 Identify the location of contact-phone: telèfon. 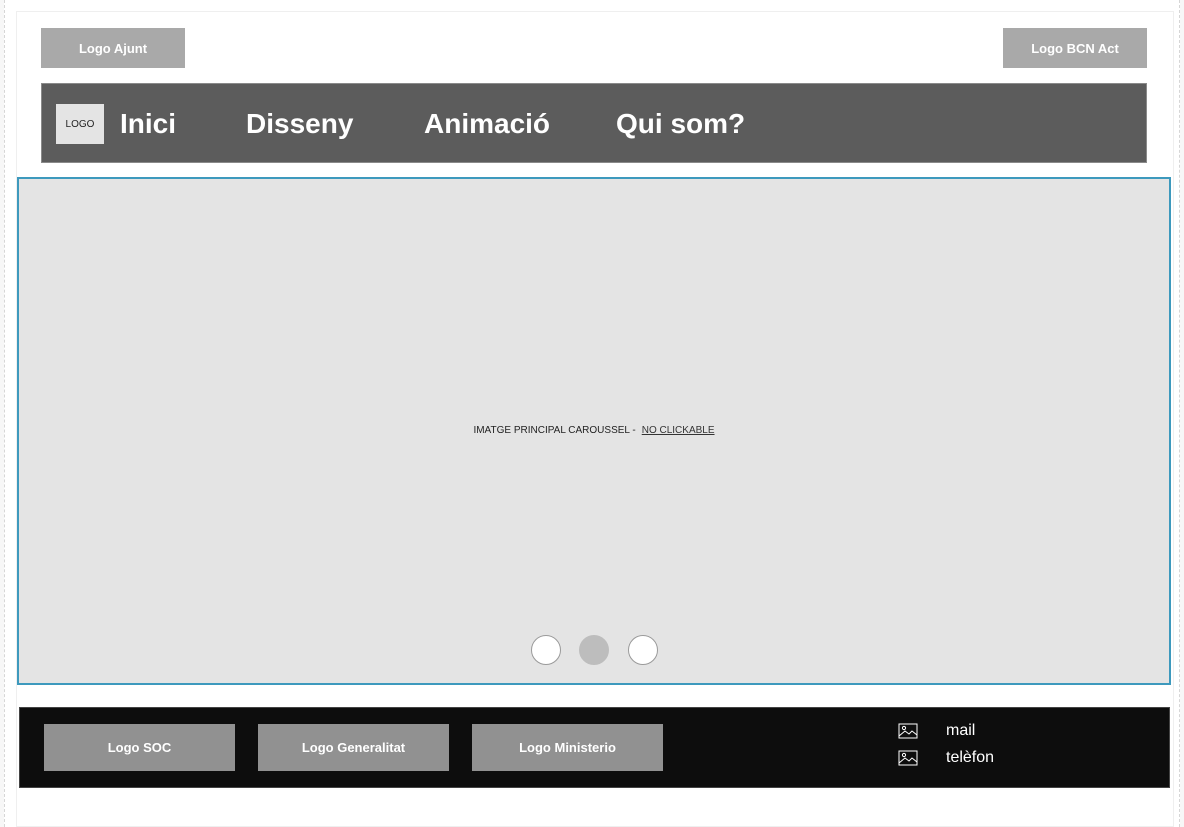
(946, 758).